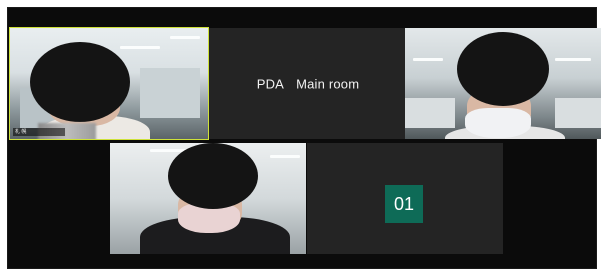  I want to click on room-name: Main room, so click(328, 83).